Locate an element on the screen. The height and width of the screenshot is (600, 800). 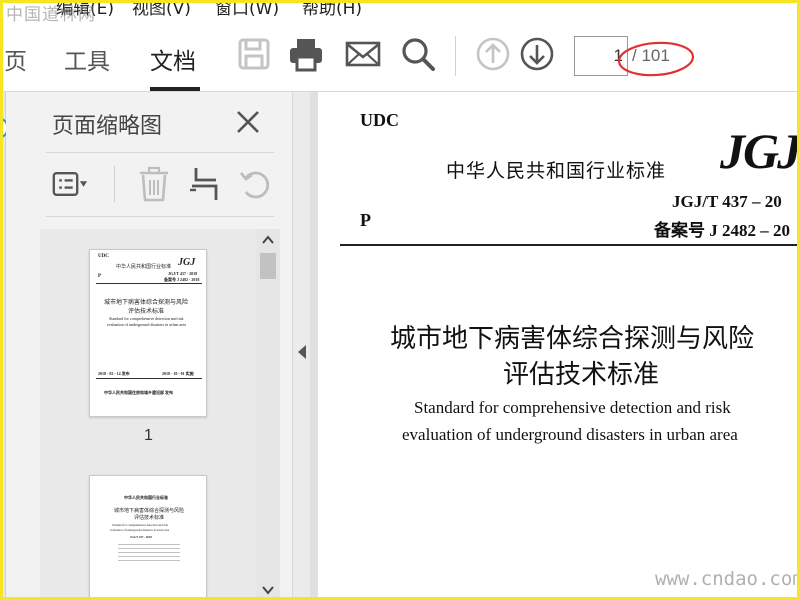
watermark-top: 中国道林网 is located at coordinates (51, 13).